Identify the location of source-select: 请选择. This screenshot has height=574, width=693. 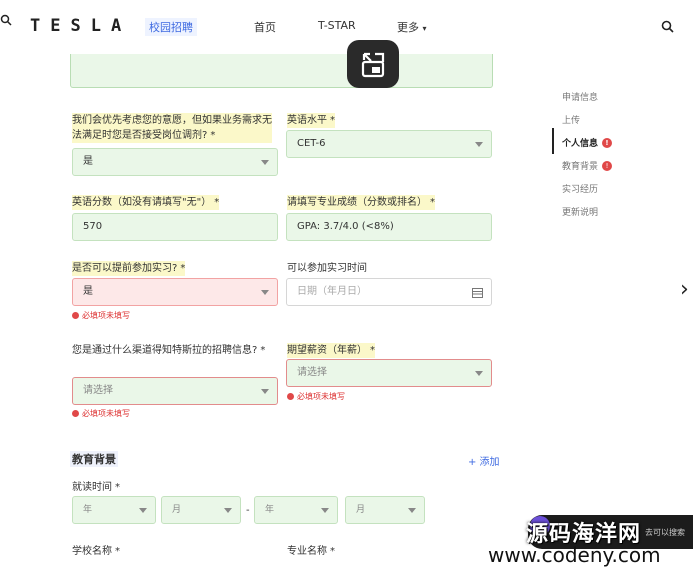
(175, 391).